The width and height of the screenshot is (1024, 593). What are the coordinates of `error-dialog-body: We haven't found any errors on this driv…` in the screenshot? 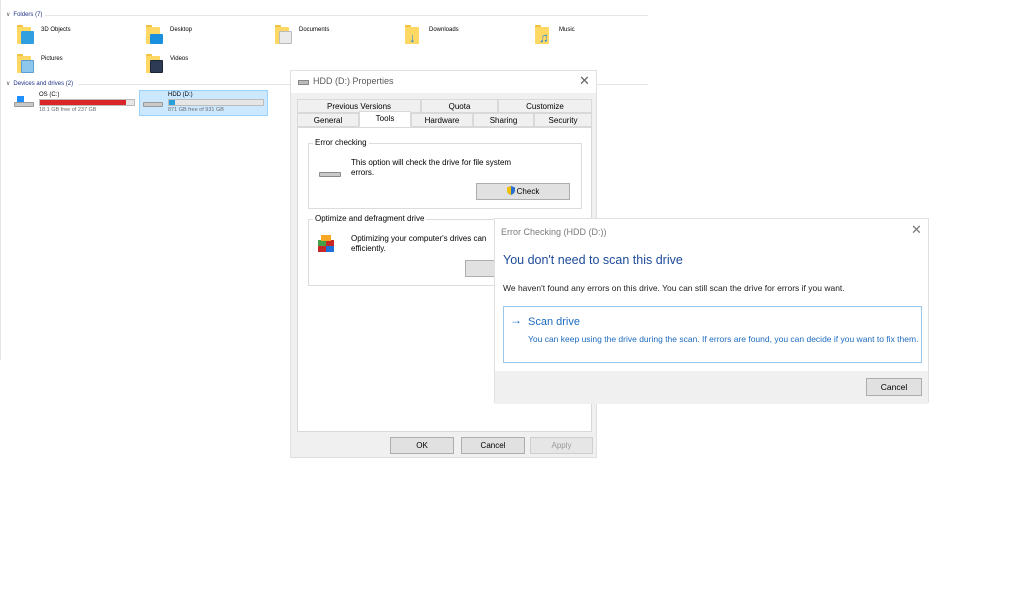 It's located at (674, 288).